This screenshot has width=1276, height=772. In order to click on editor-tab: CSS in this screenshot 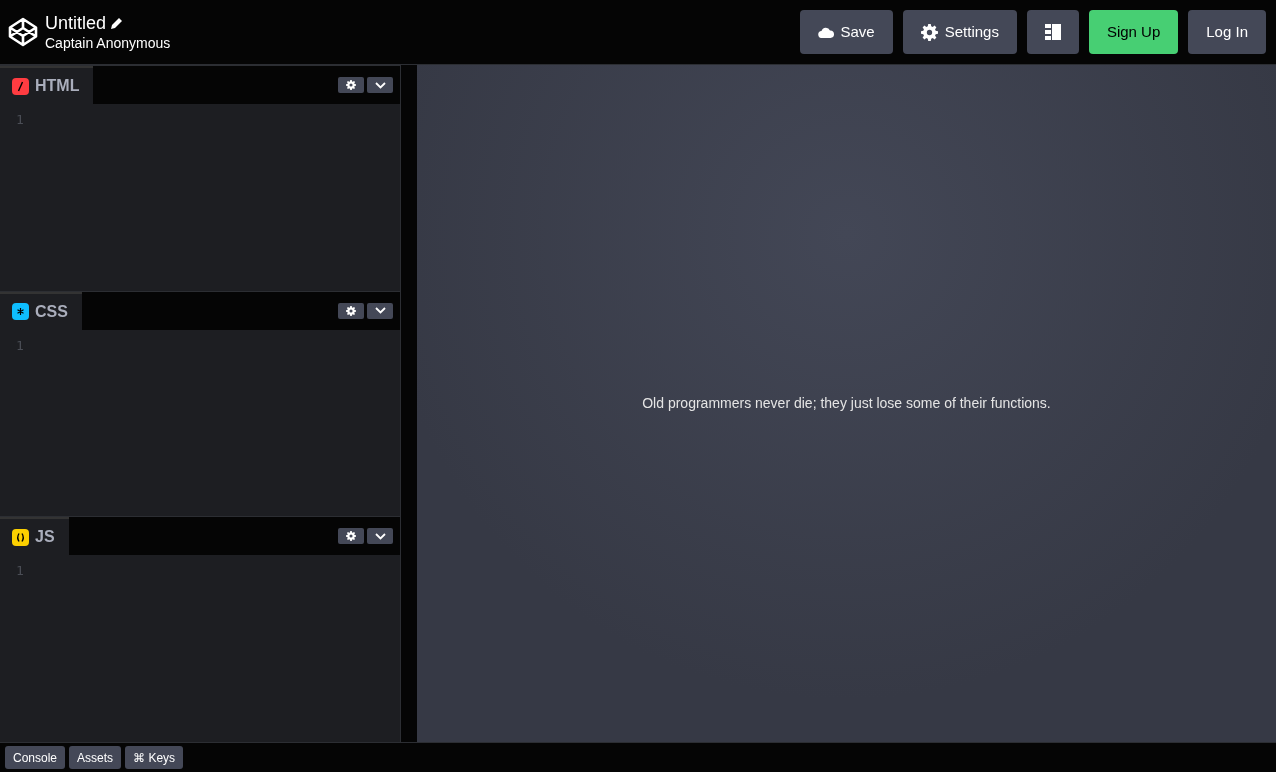, I will do `click(41, 310)`.